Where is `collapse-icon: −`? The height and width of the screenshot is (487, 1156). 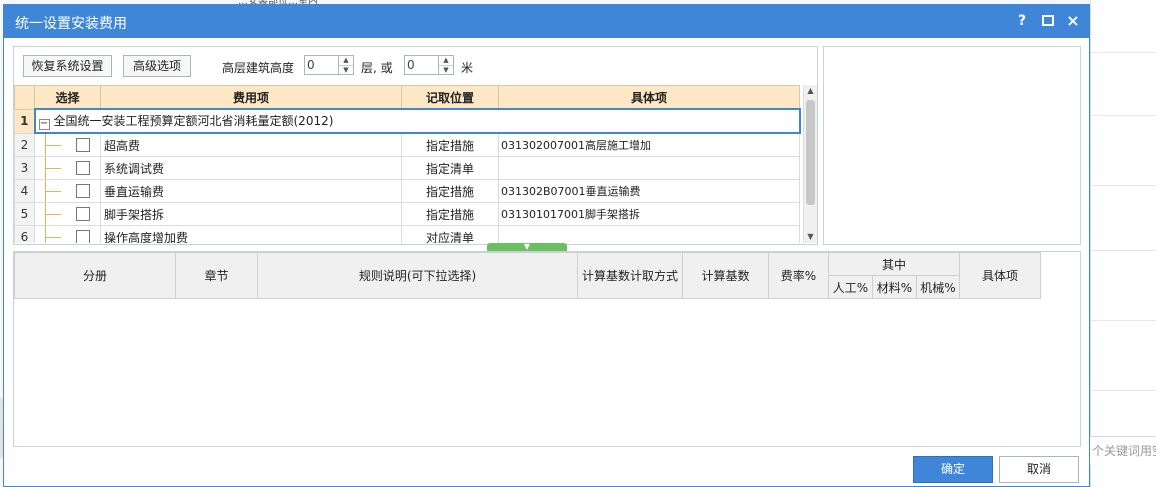
collapse-icon: − is located at coordinates (44, 124).